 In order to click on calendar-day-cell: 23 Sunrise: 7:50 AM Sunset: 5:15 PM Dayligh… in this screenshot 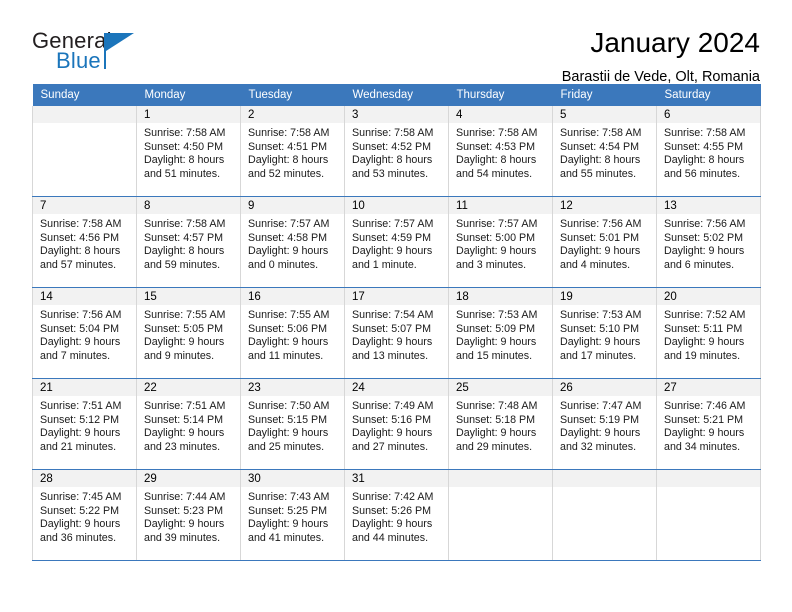, I will do `click(292, 424)`.